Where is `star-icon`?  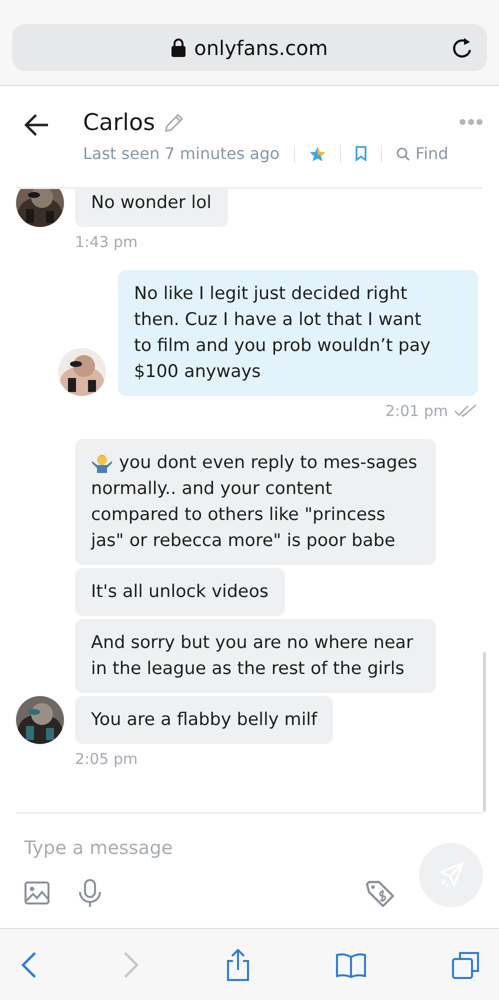
star-icon is located at coordinates (317, 154).